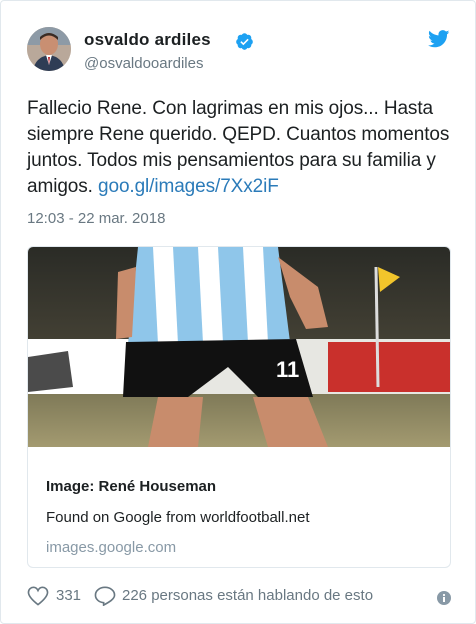 The image size is (476, 624). I want to click on card-title: Image: René Houseman, so click(131, 486).